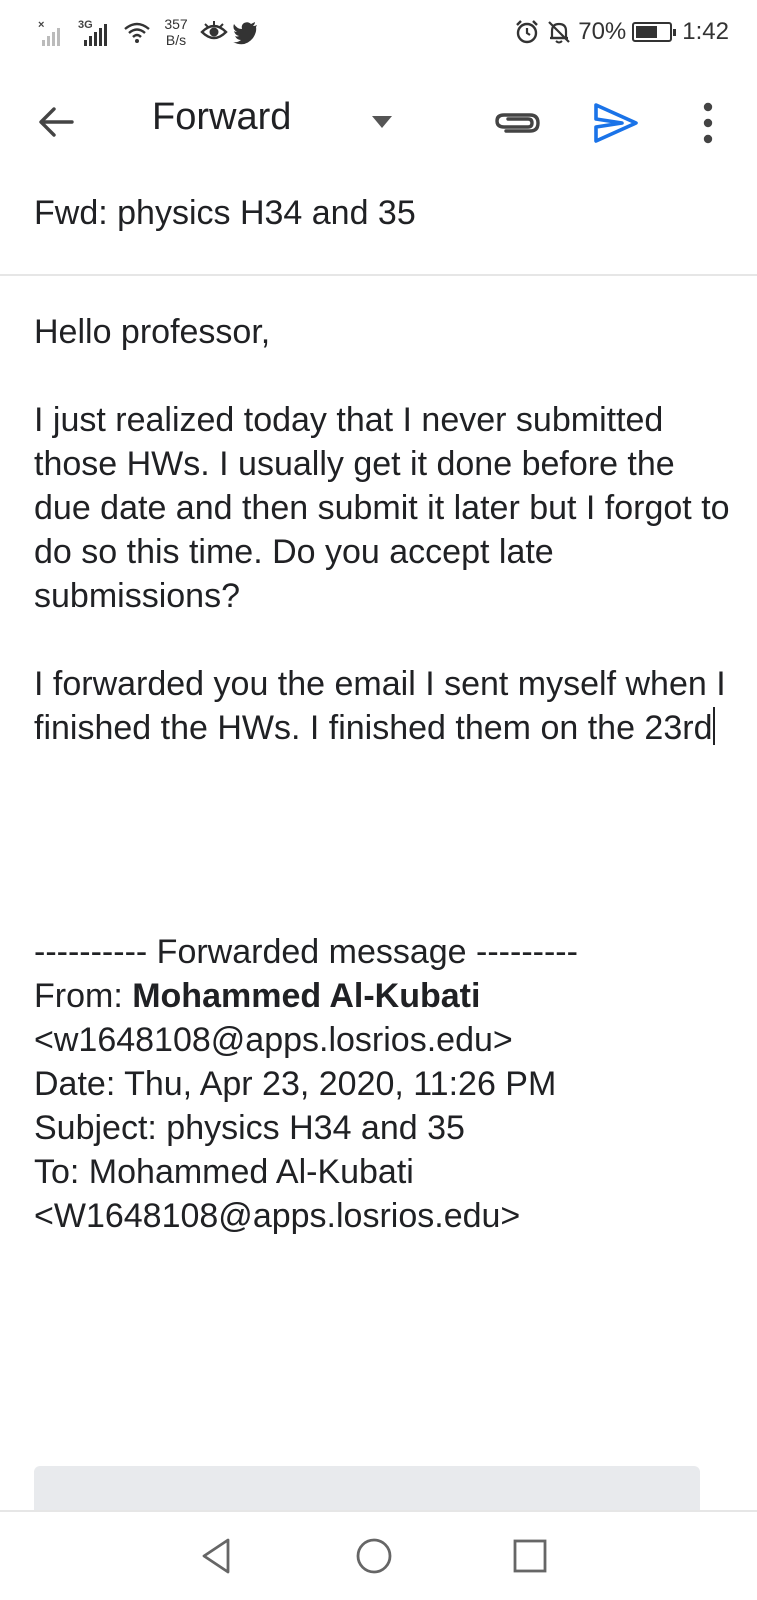 This screenshot has width=757, height=1600. Describe the element at coordinates (277, 1216) in the screenshot. I see `to-email: <W1648108@apps.losrios.edu>` at that location.